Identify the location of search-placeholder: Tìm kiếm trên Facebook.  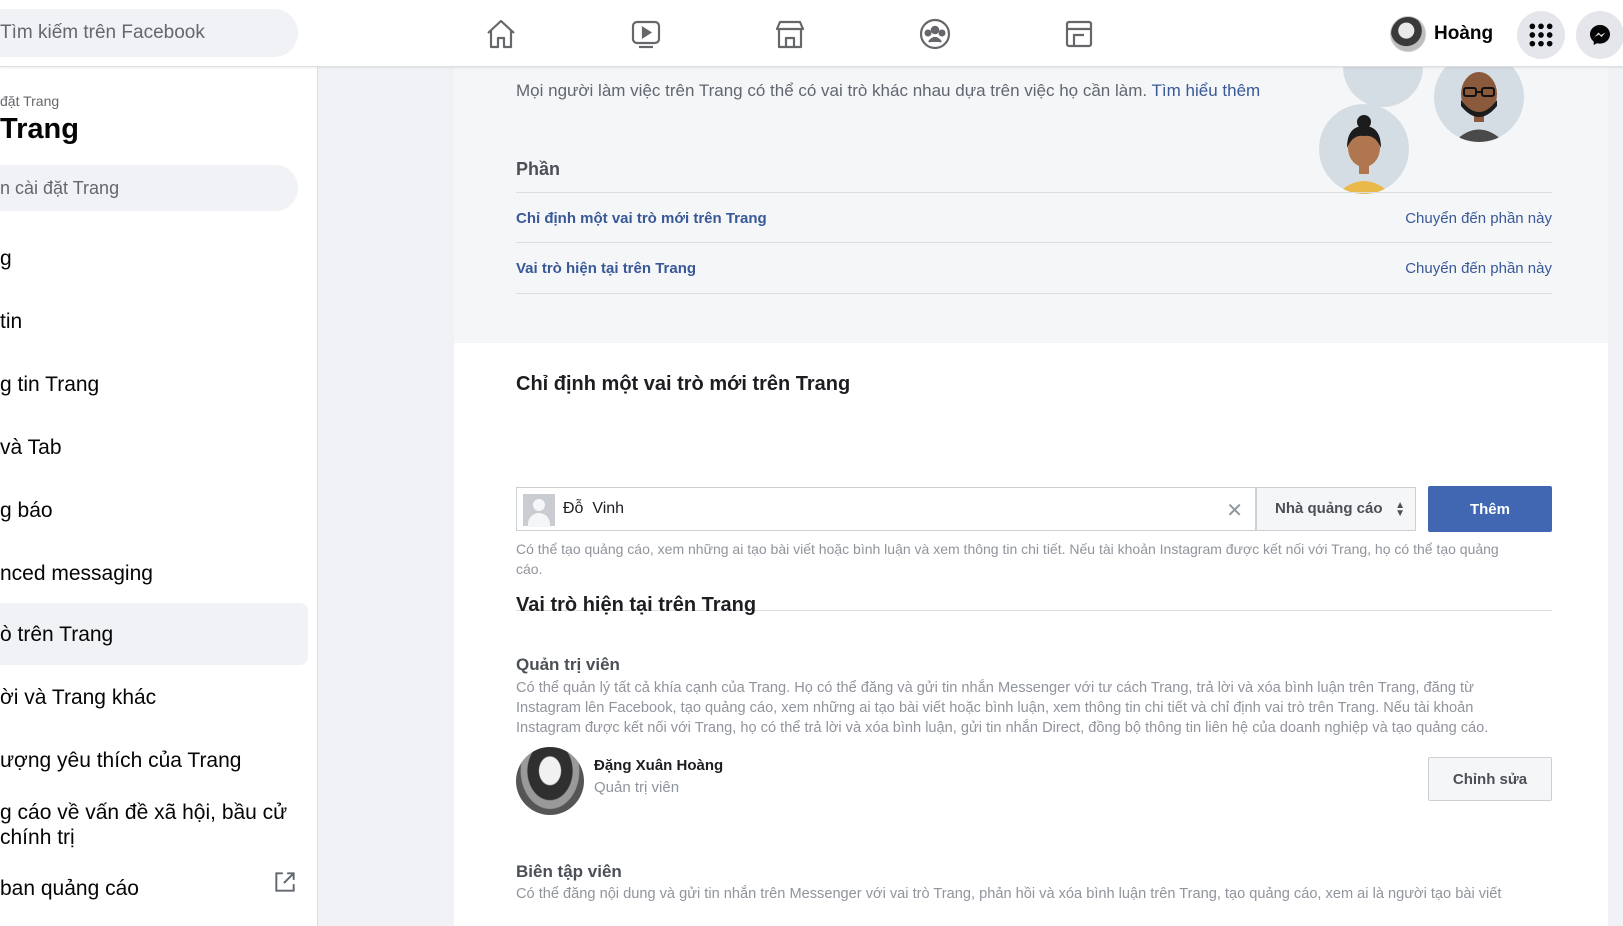
(102, 32).